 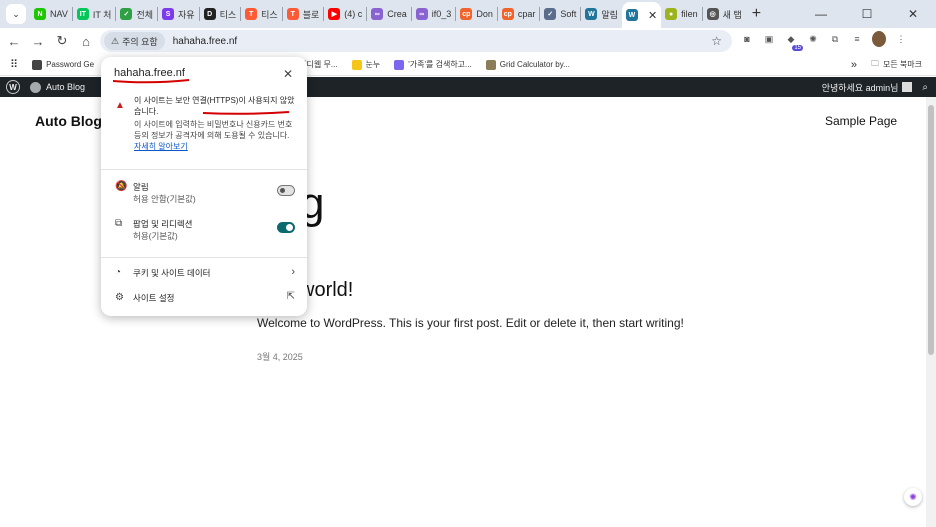 What do you see at coordinates (857, 39) in the screenshot?
I see `media-icon: ≡` at bounding box center [857, 39].